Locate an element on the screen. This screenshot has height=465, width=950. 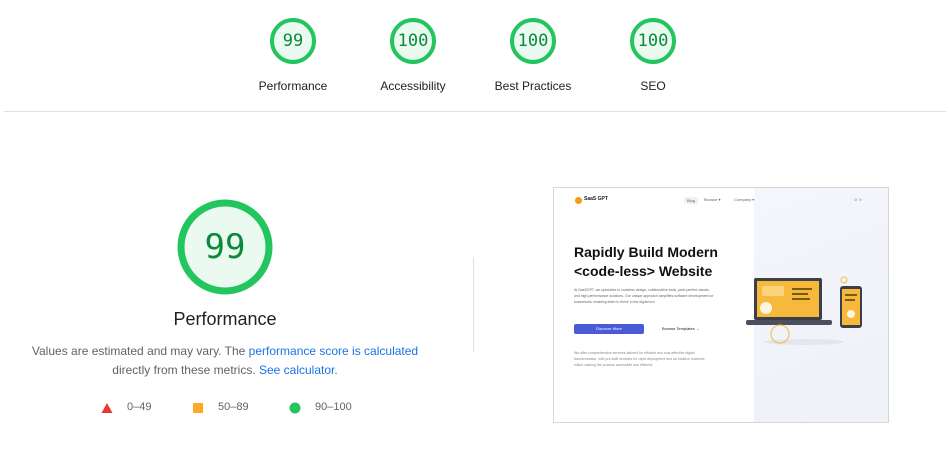
screenshot-nav-icons: ⊘ ⊙ is located at coordinates (858, 199).